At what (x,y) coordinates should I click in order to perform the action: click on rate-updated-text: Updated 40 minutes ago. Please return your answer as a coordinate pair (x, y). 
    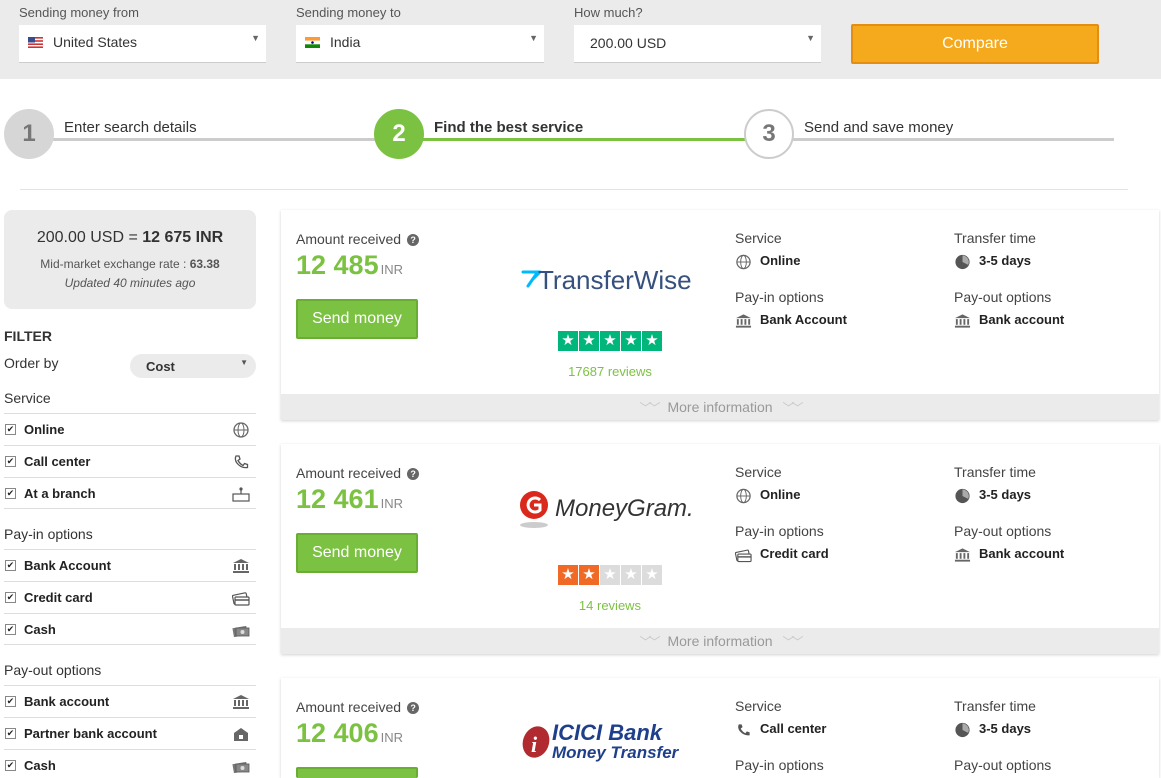
    Looking at the image, I should click on (130, 283).